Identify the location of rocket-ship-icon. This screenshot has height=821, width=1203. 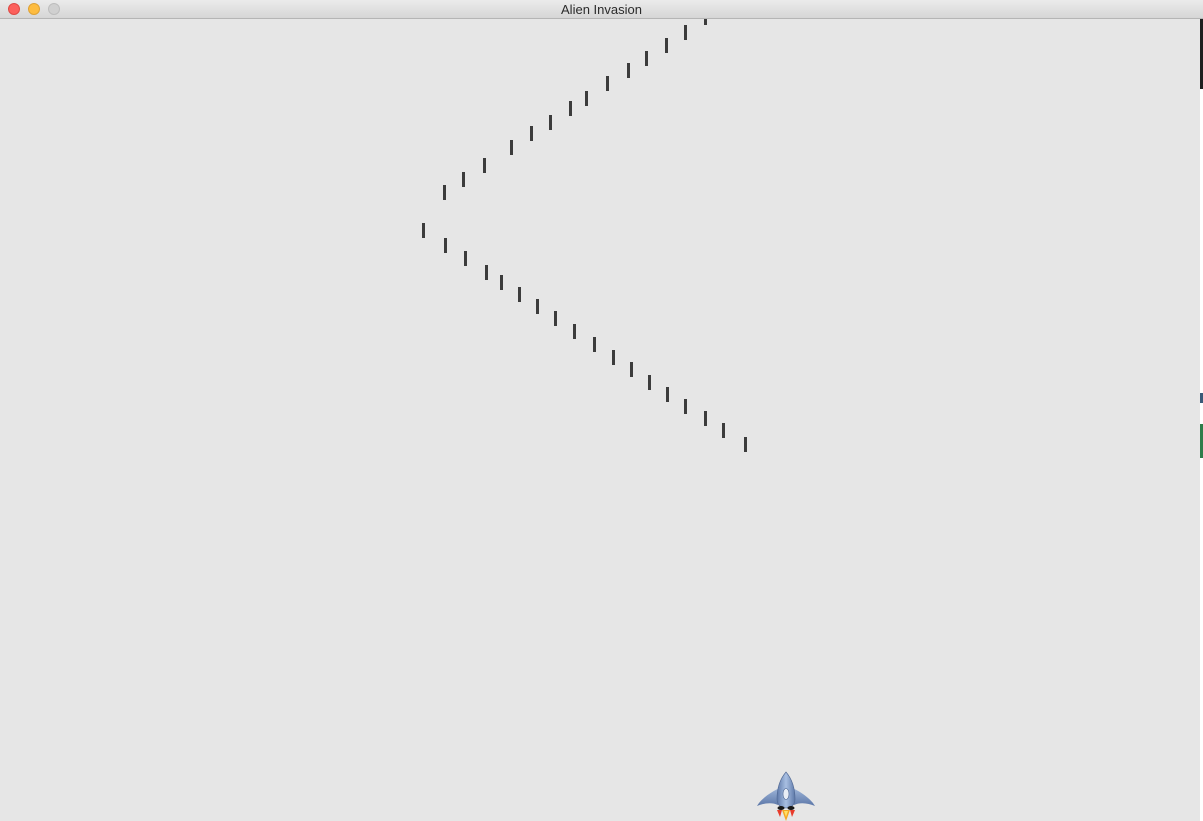
(786, 796).